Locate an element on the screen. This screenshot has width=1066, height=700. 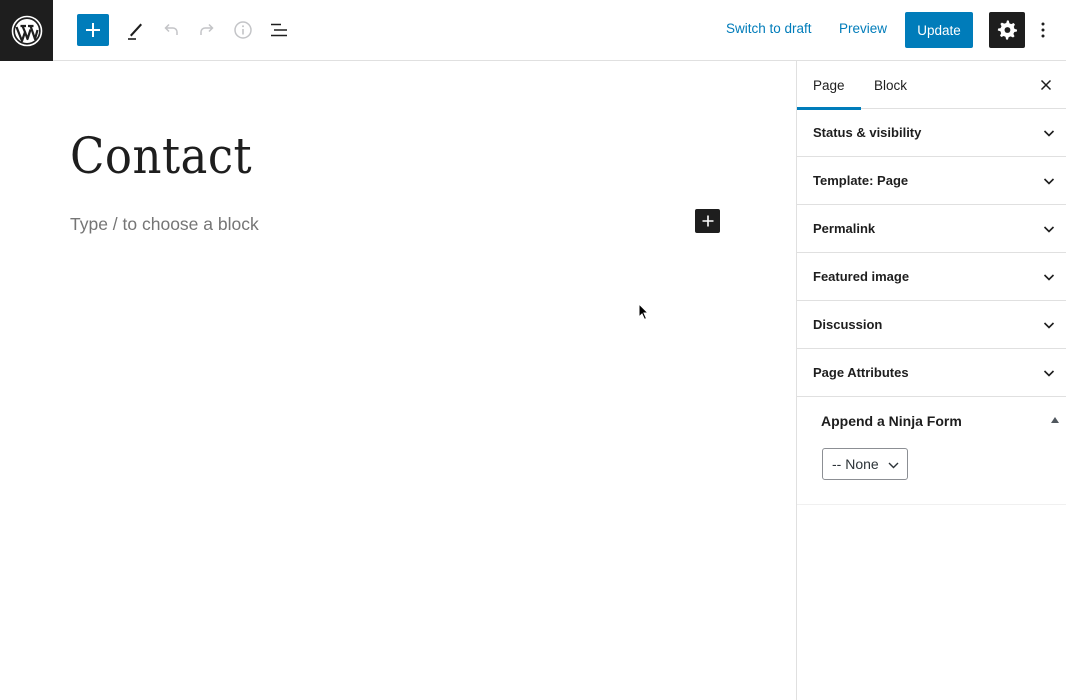
mouse-cursor-icon is located at coordinates (644, 312).